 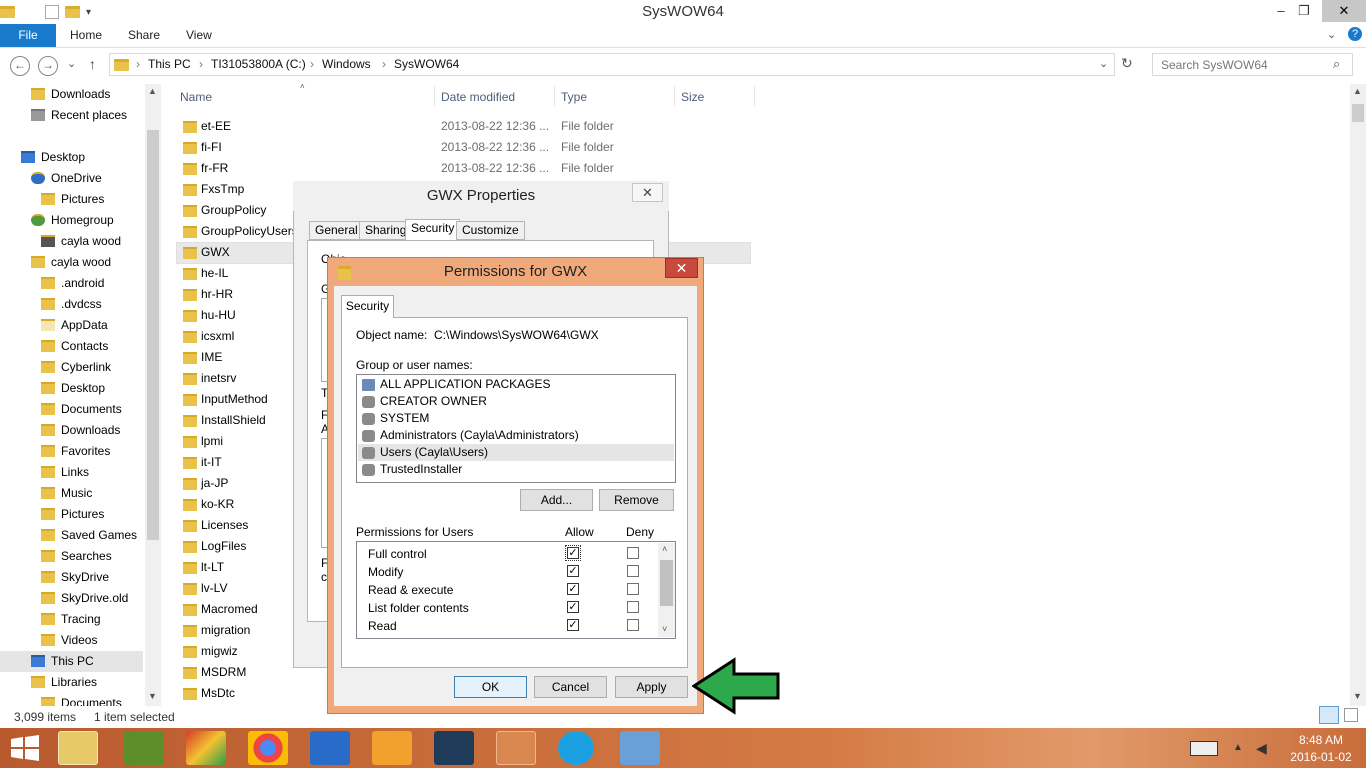 What do you see at coordinates (72, 283) in the screenshot?
I see `nav-item: .android` at bounding box center [72, 283].